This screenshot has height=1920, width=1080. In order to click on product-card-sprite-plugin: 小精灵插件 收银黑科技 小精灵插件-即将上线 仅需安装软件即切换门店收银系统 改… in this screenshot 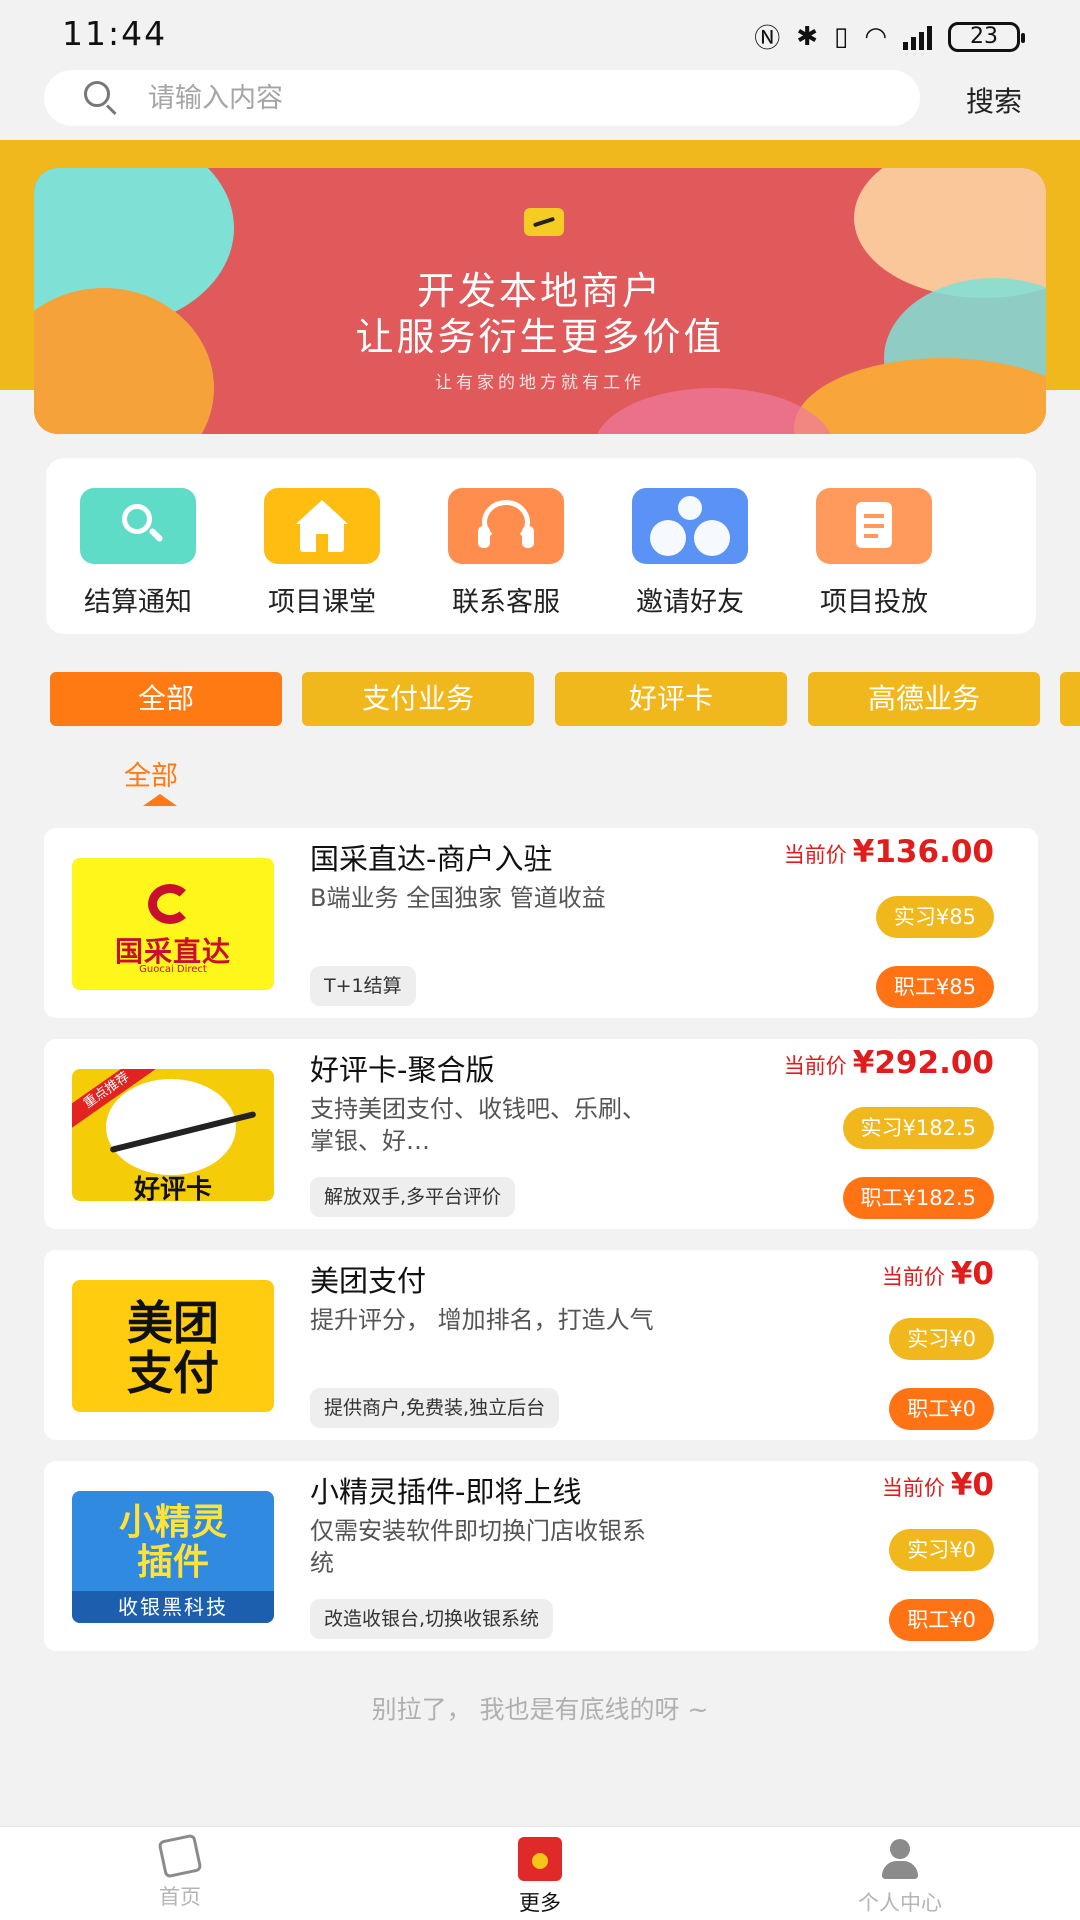, I will do `click(541, 1556)`.